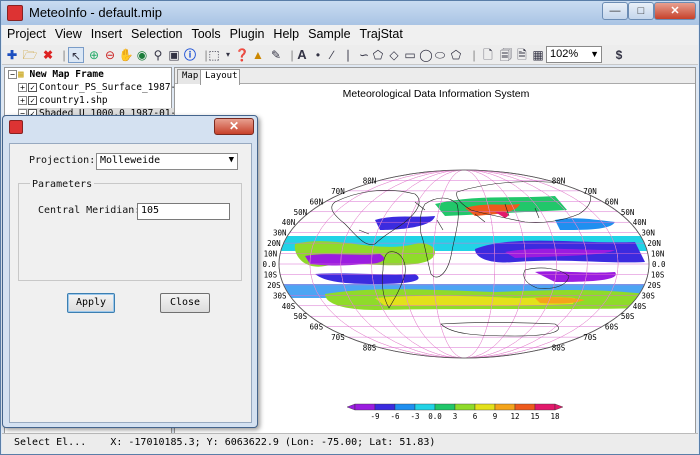 The height and width of the screenshot is (455, 700). I want to click on dialog-app-icon, so click(16, 127).